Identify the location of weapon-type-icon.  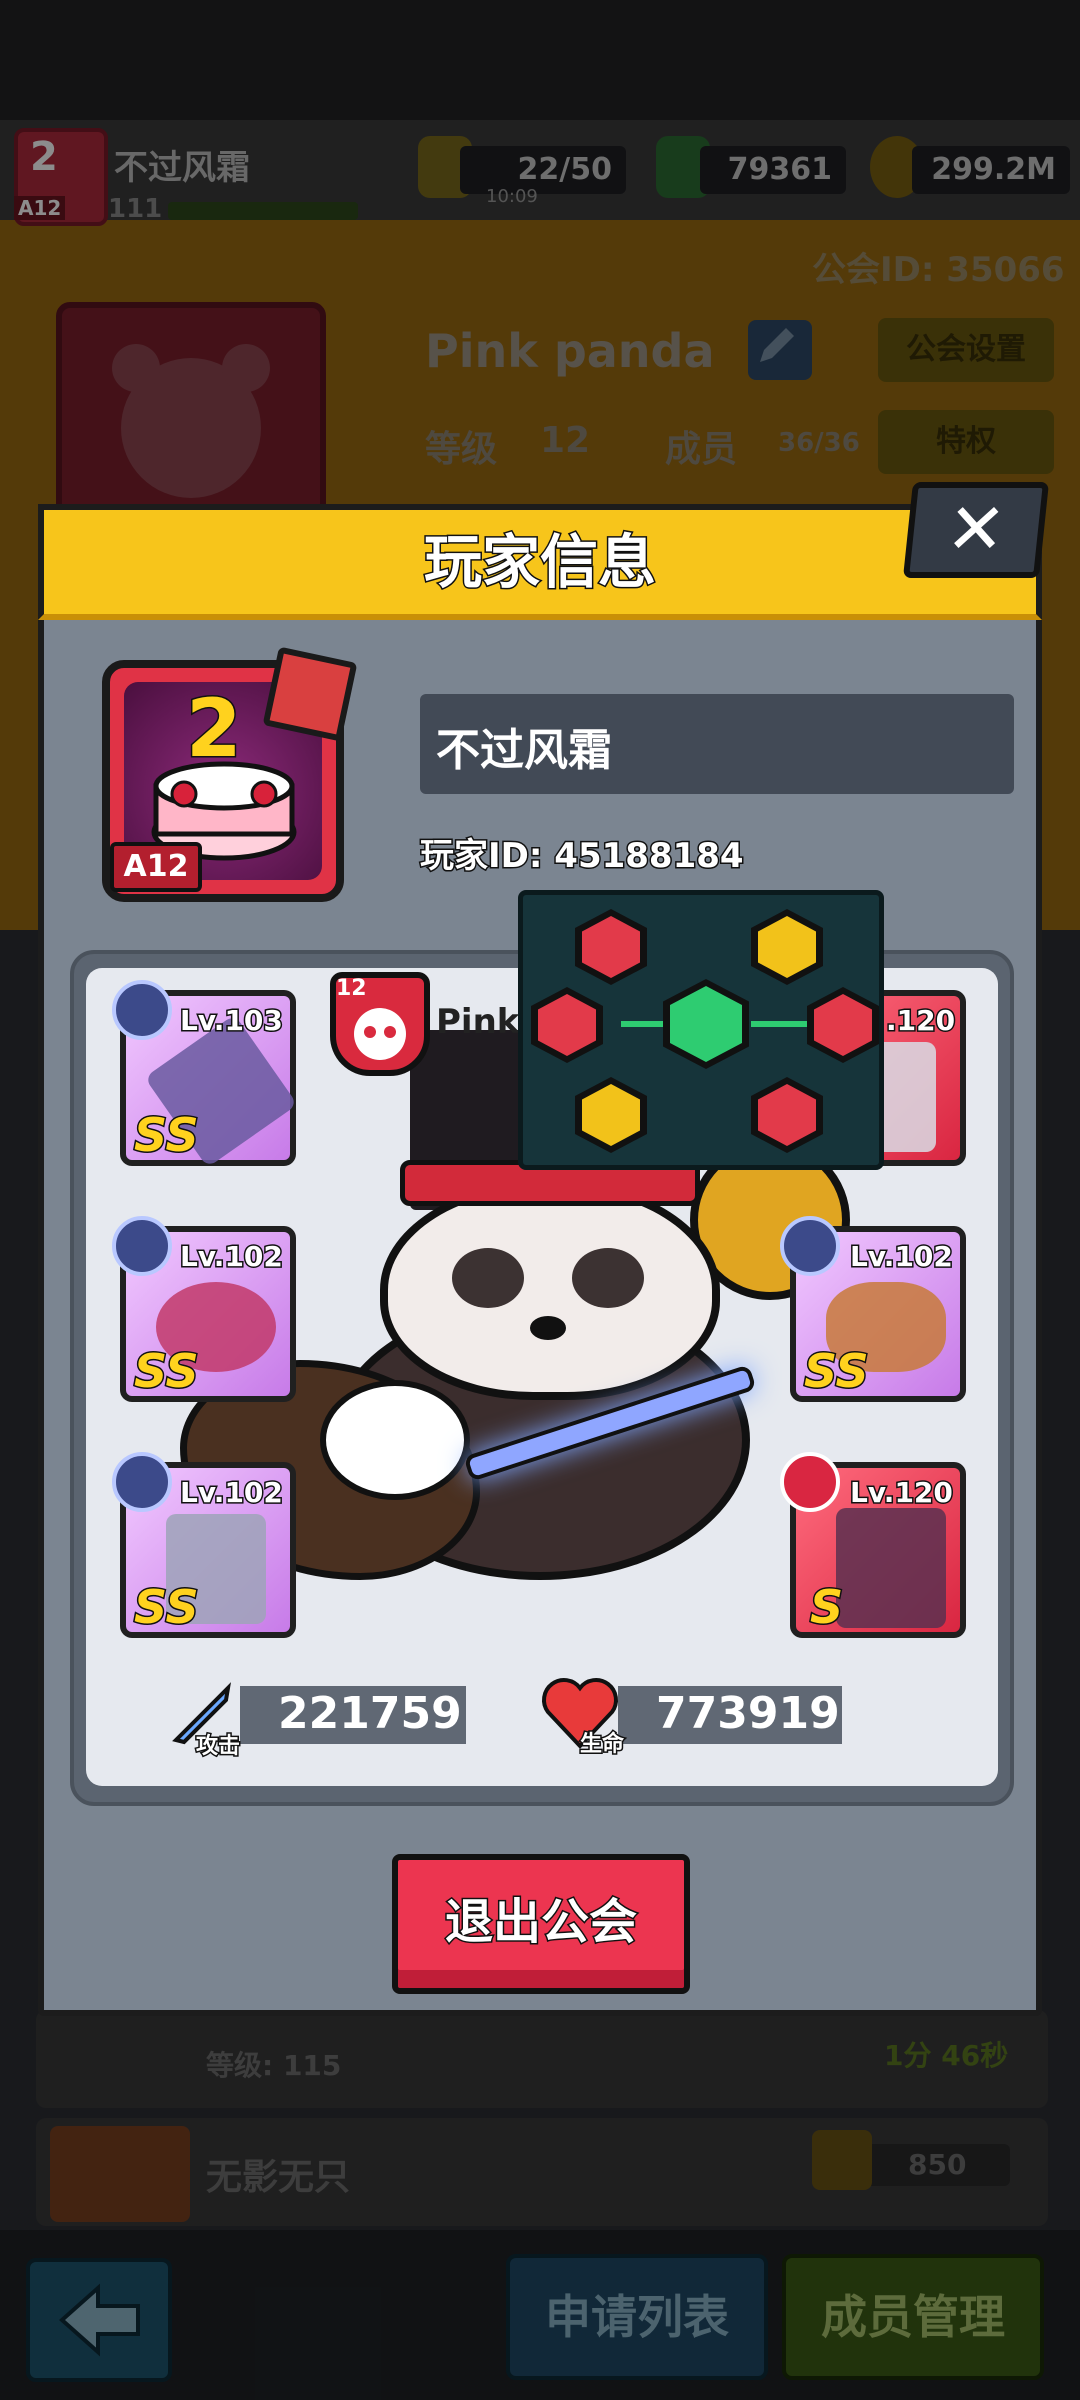
(142, 1010).